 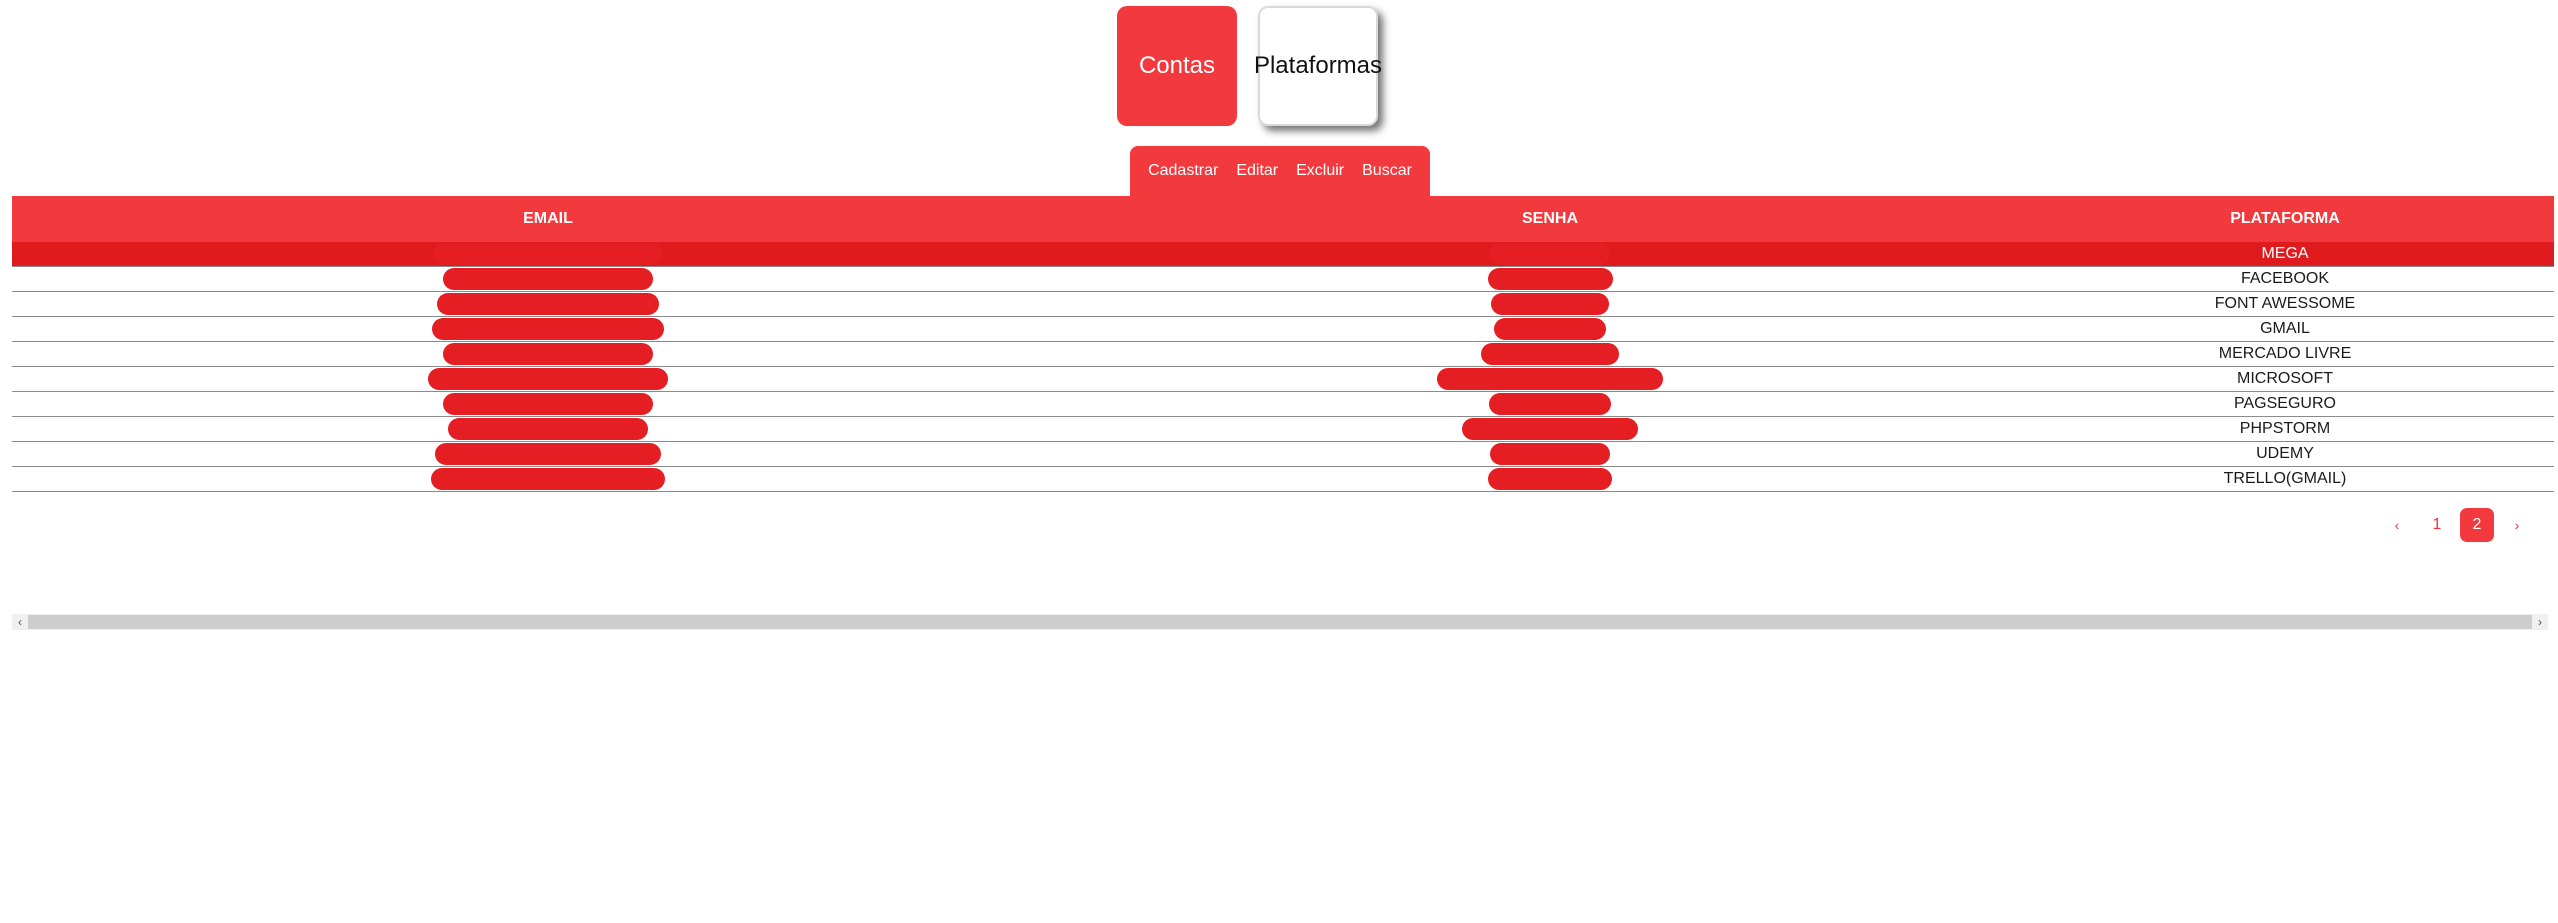 I want to click on scrollbar-thumb, so click(x=1280, y=622).